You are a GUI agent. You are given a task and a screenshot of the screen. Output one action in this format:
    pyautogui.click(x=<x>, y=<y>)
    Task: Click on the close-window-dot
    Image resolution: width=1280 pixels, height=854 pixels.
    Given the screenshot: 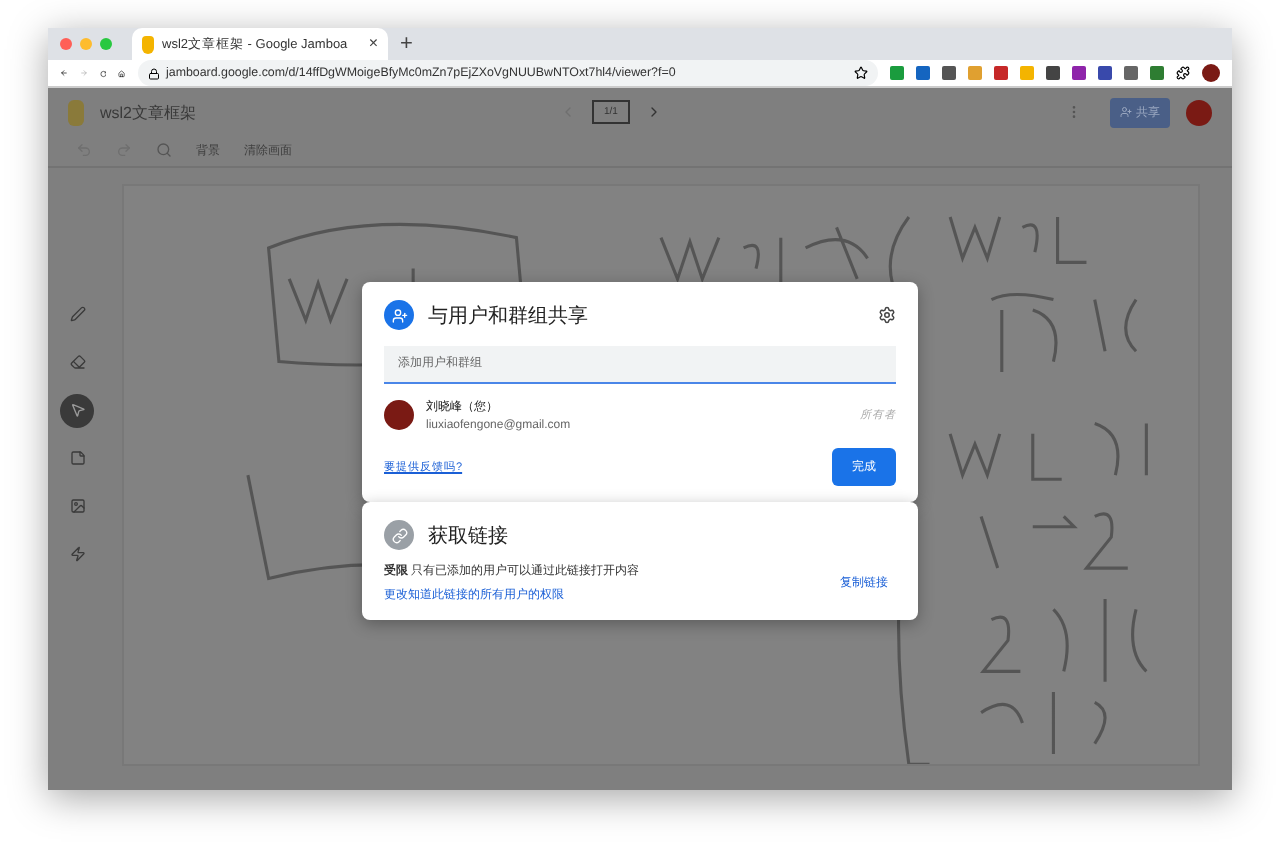 What is the action you would take?
    pyautogui.click(x=66, y=44)
    